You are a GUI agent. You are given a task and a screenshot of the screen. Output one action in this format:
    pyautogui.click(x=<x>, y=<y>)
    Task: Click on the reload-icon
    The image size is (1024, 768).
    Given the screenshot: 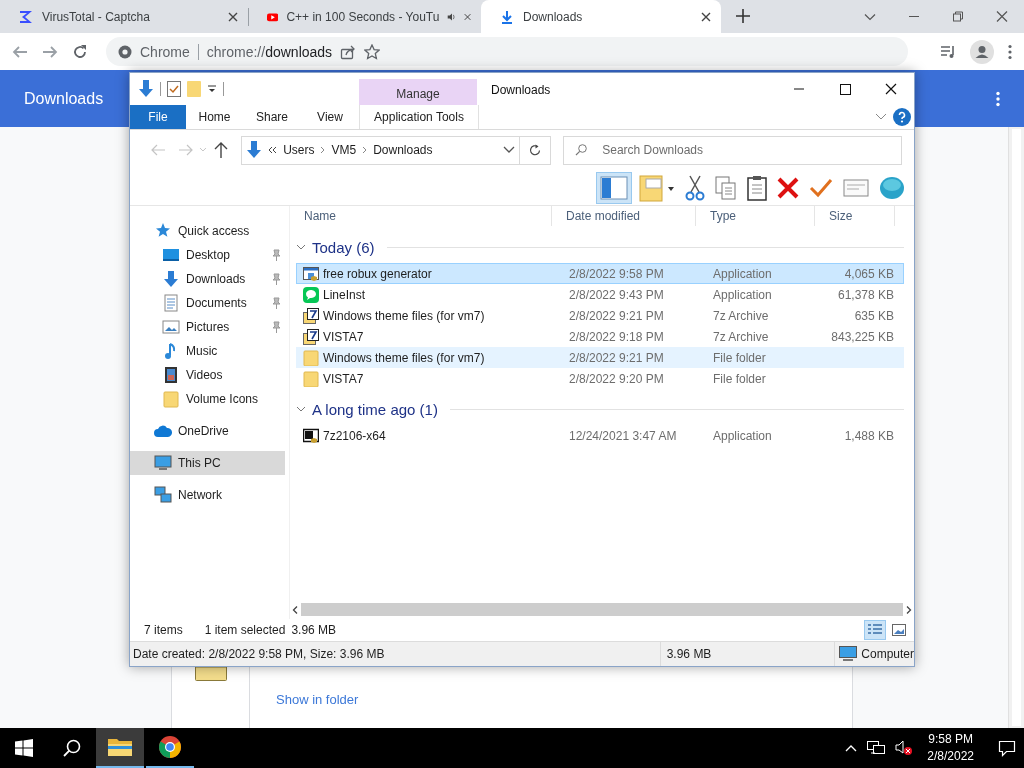 What is the action you would take?
    pyautogui.click(x=80, y=51)
    